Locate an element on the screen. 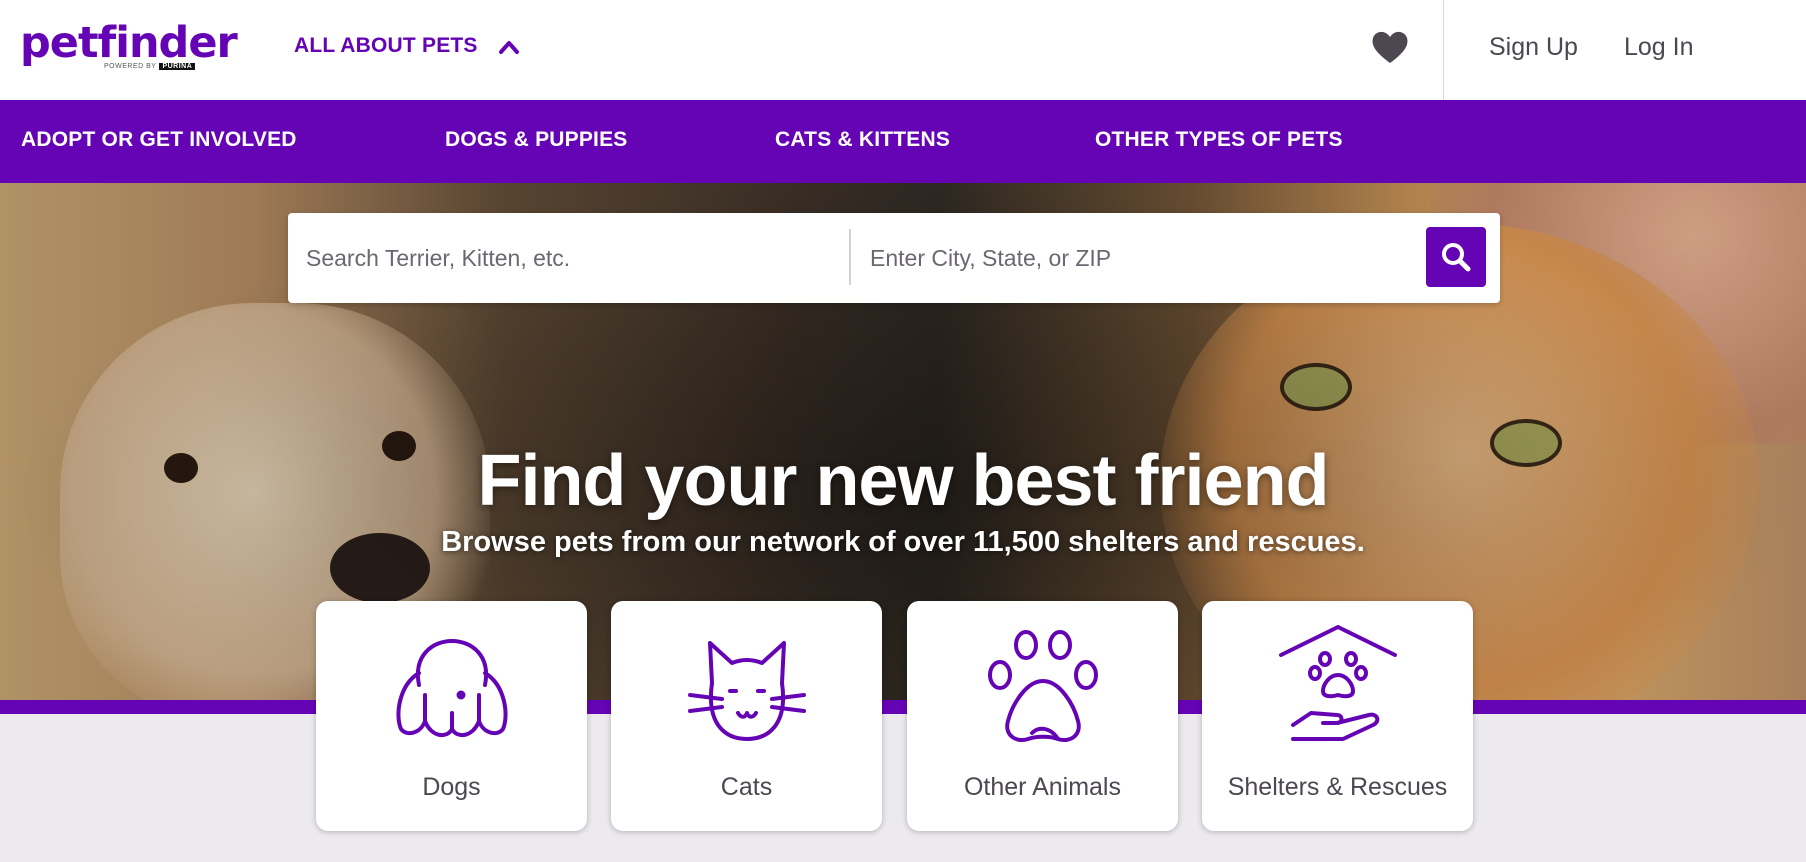 This screenshot has width=1806, height=862. chevron-up-icon is located at coordinates (509, 47).